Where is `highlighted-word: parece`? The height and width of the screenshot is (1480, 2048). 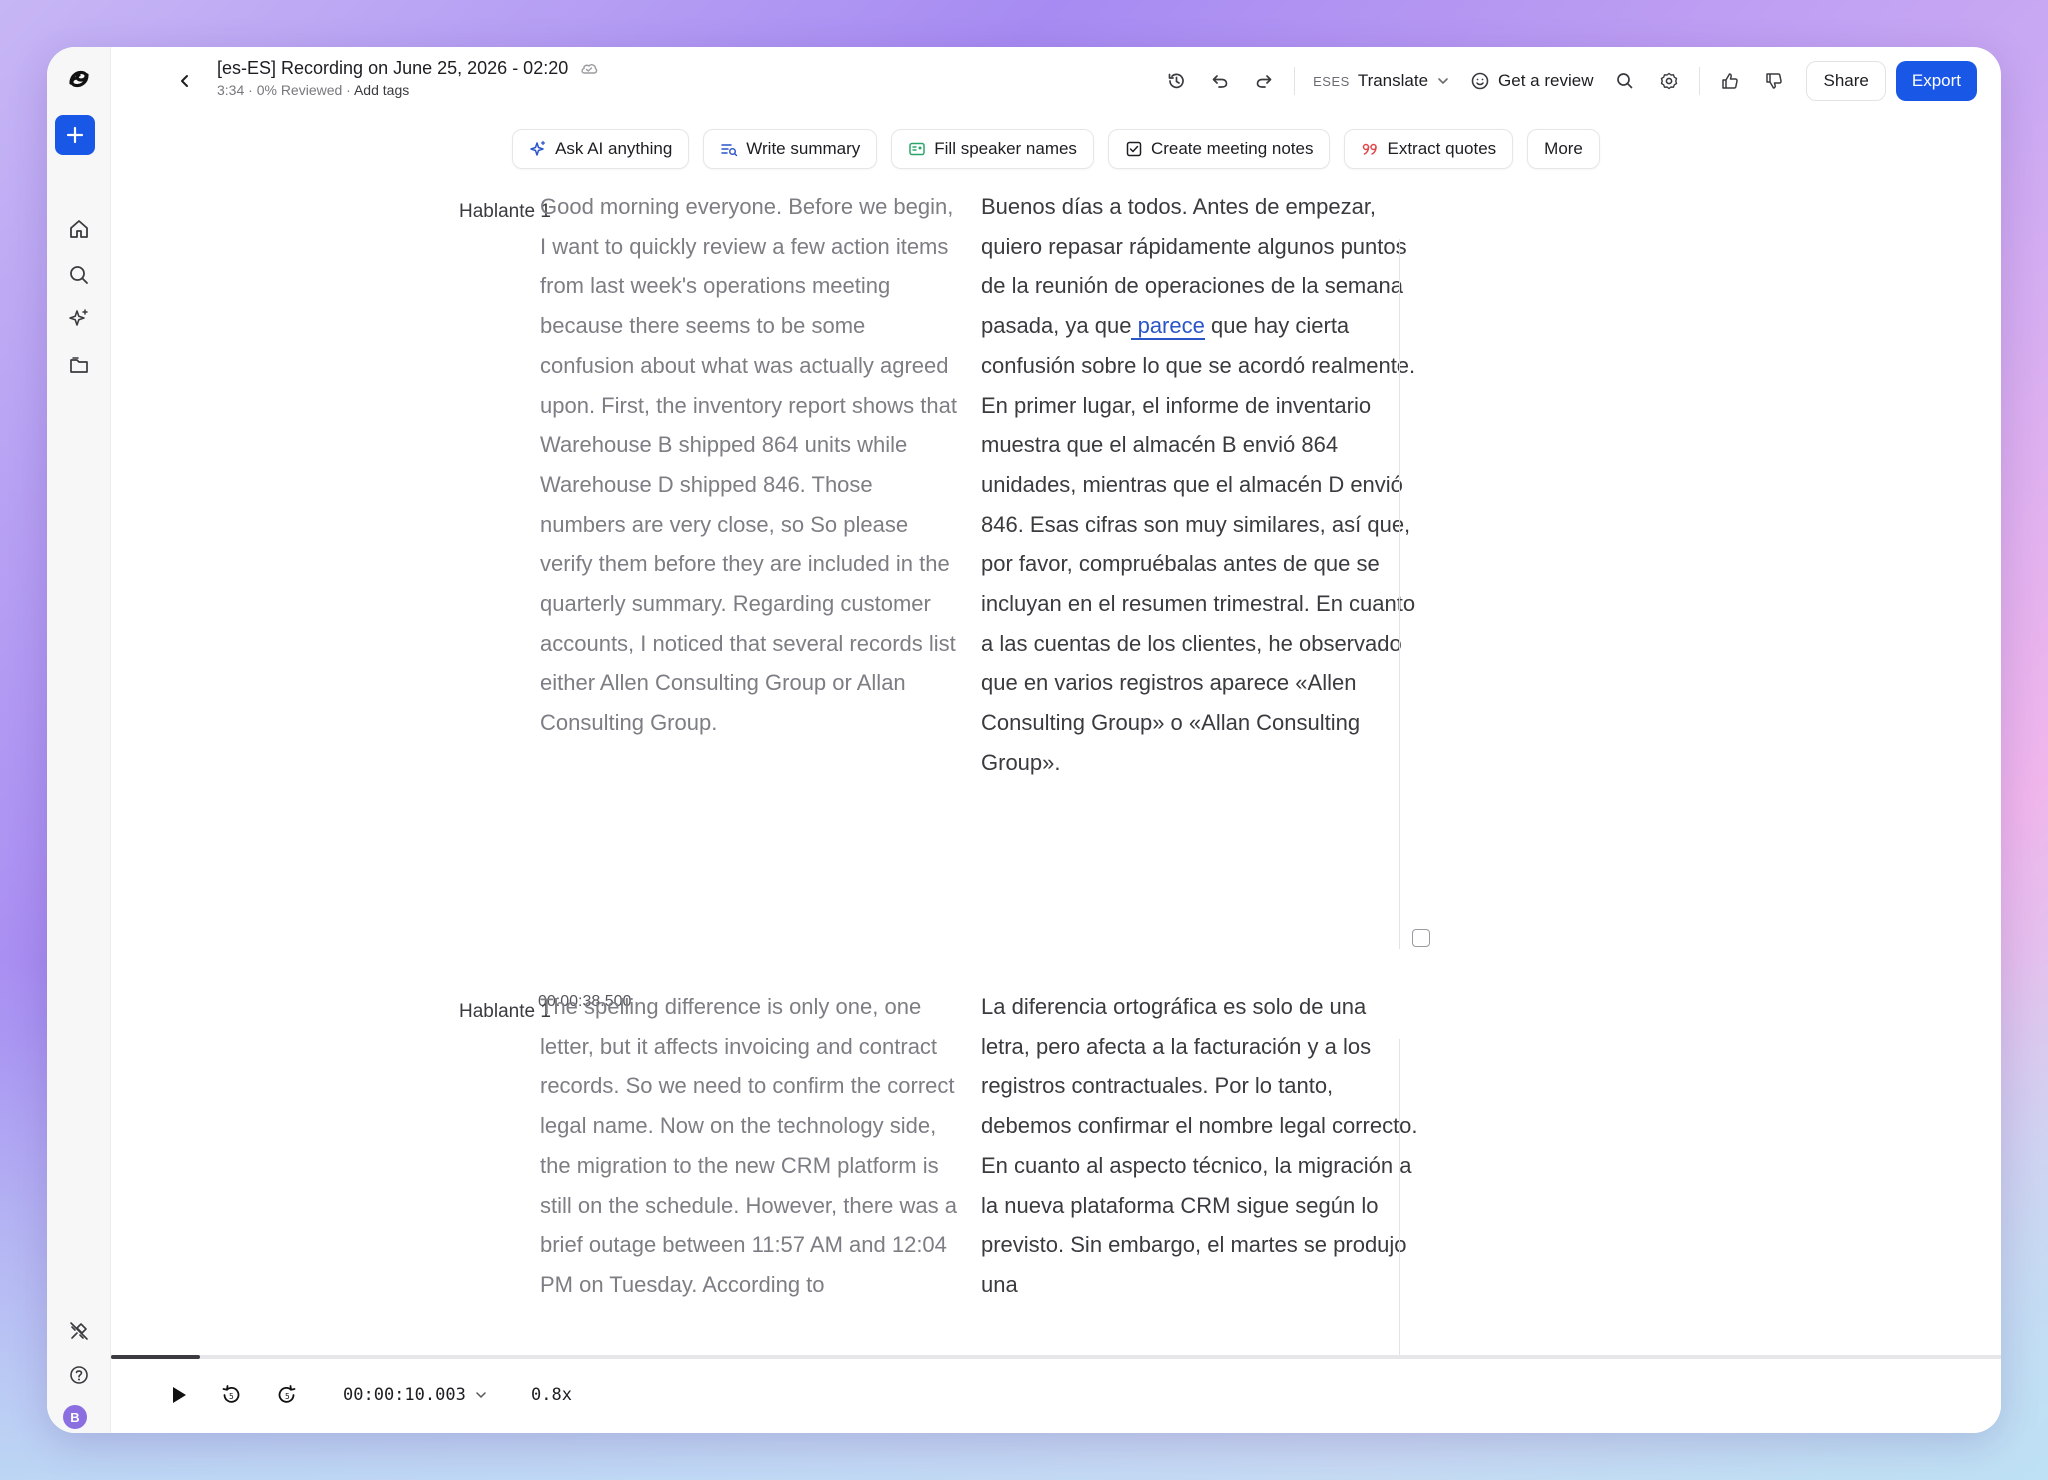
highlighted-word: parece is located at coordinates (1168, 327).